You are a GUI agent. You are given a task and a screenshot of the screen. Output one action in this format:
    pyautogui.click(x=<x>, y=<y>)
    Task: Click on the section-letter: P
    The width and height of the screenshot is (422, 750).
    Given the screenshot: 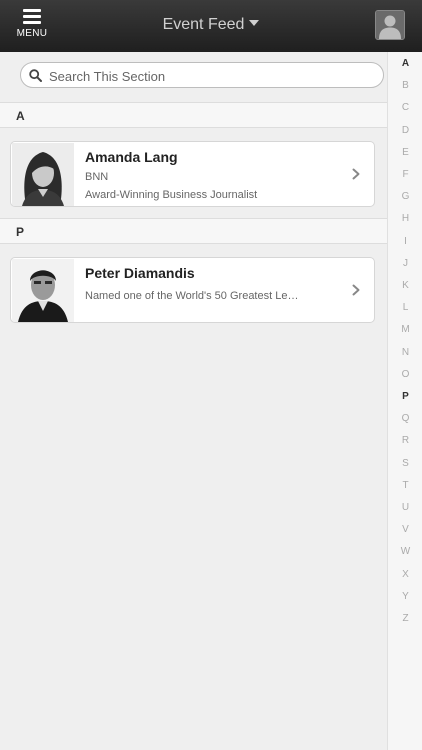 What is the action you would take?
    pyautogui.click(x=20, y=232)
    